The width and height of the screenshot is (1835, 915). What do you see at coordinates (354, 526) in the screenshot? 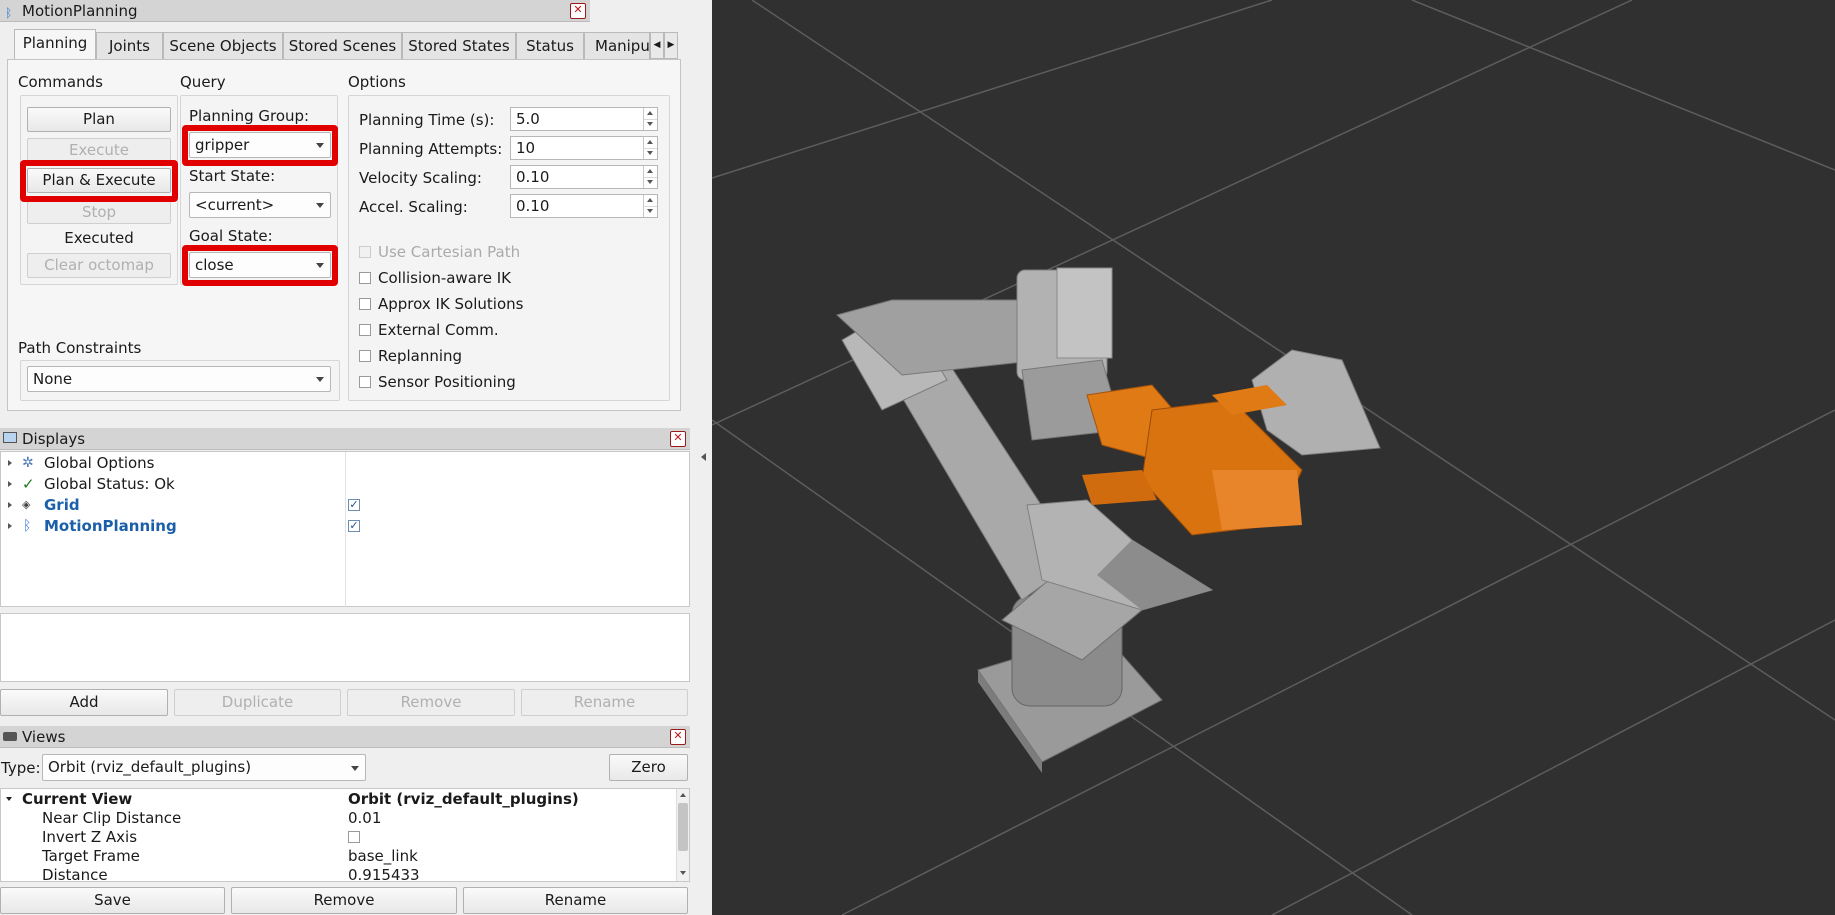
I see `motion-planning-enabled-checkbox: ✓` at bounding box center [354, 526].